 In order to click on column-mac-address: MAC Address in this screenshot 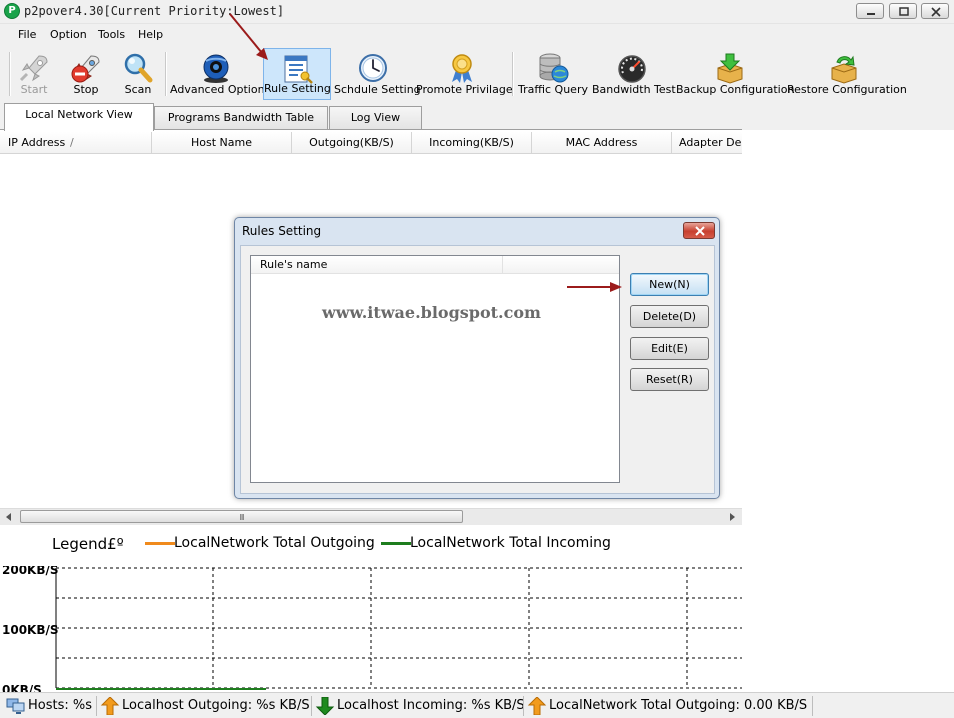, I will do `click(602, 143)`.